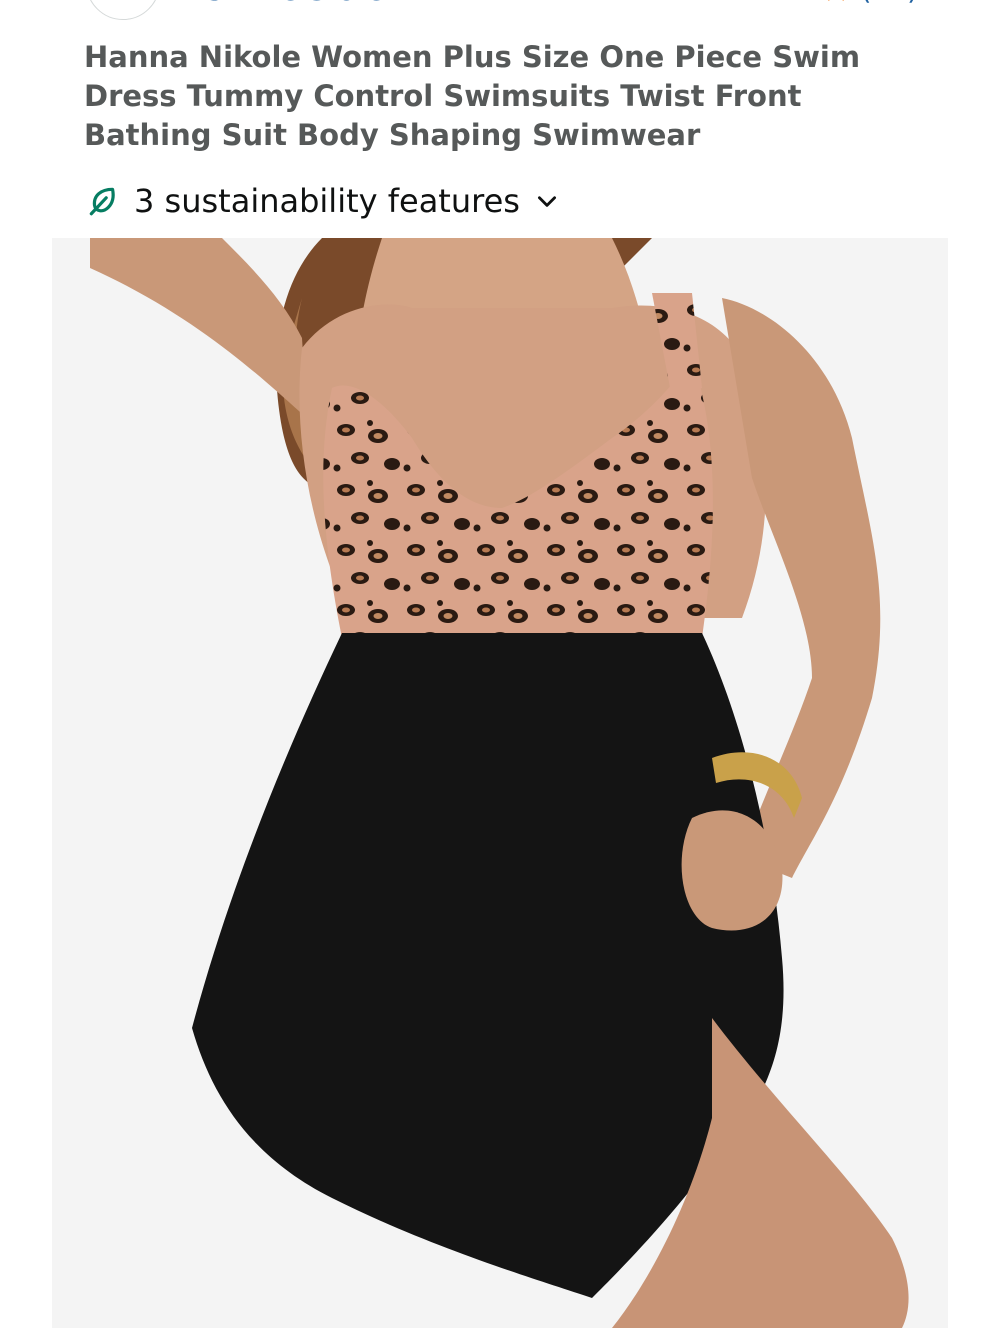  What do you see at coordinates (500, 10) in the screenshot?
I see `store-row: Visit the Store 4.2 (74)` at bounding box center [500, 10].